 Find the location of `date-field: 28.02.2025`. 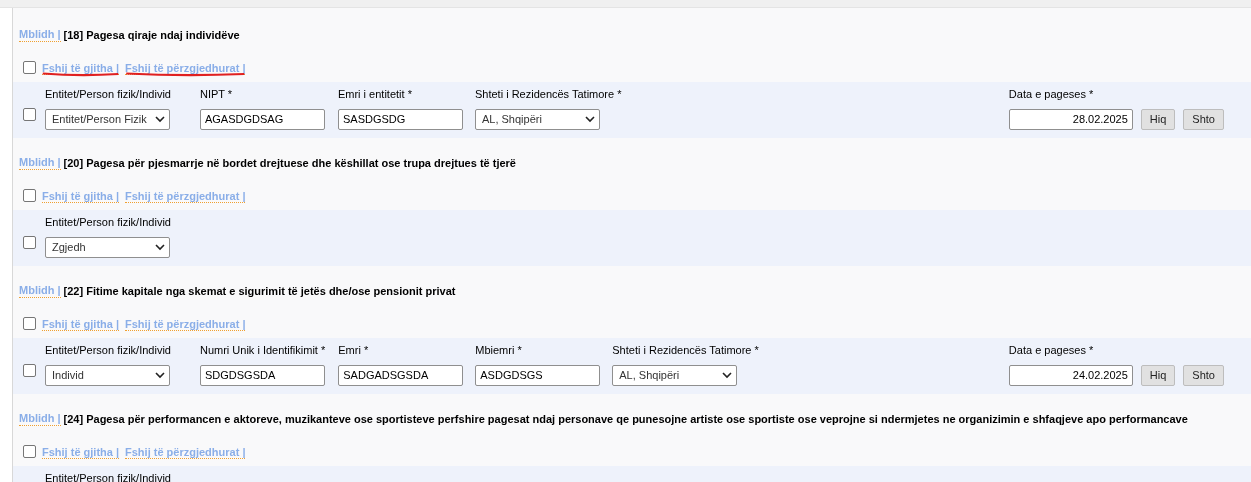

date-field: 28.02.2025 is located at coordinates (1070, 119).